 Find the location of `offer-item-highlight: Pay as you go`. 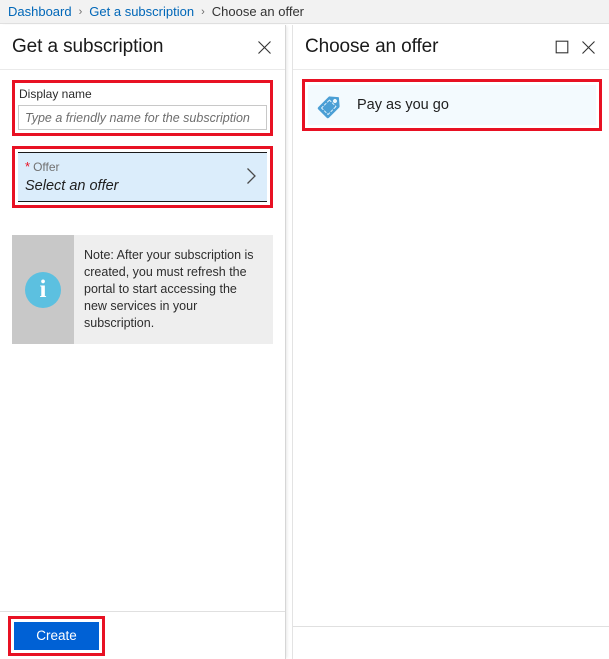

offer-item-highlight: Pay as you go is located at coordinates (452, 105).